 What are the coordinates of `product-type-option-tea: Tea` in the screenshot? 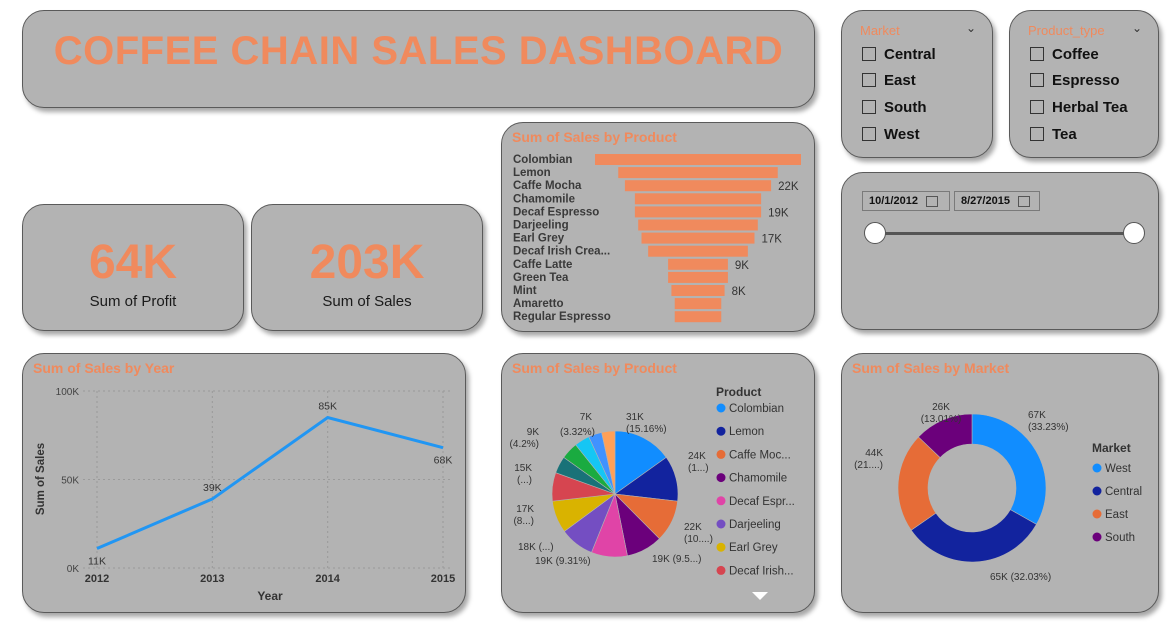 It's located at (1053, 134).